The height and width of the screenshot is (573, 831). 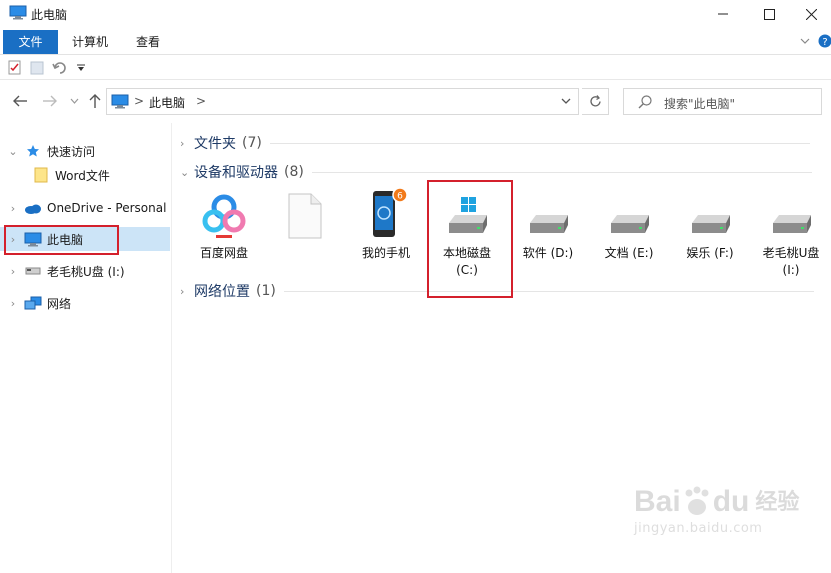 What do you see at coordinates (215, 144) in the screenshot?
I see `group-title: 文件夹` at bounding box center [215, 144].